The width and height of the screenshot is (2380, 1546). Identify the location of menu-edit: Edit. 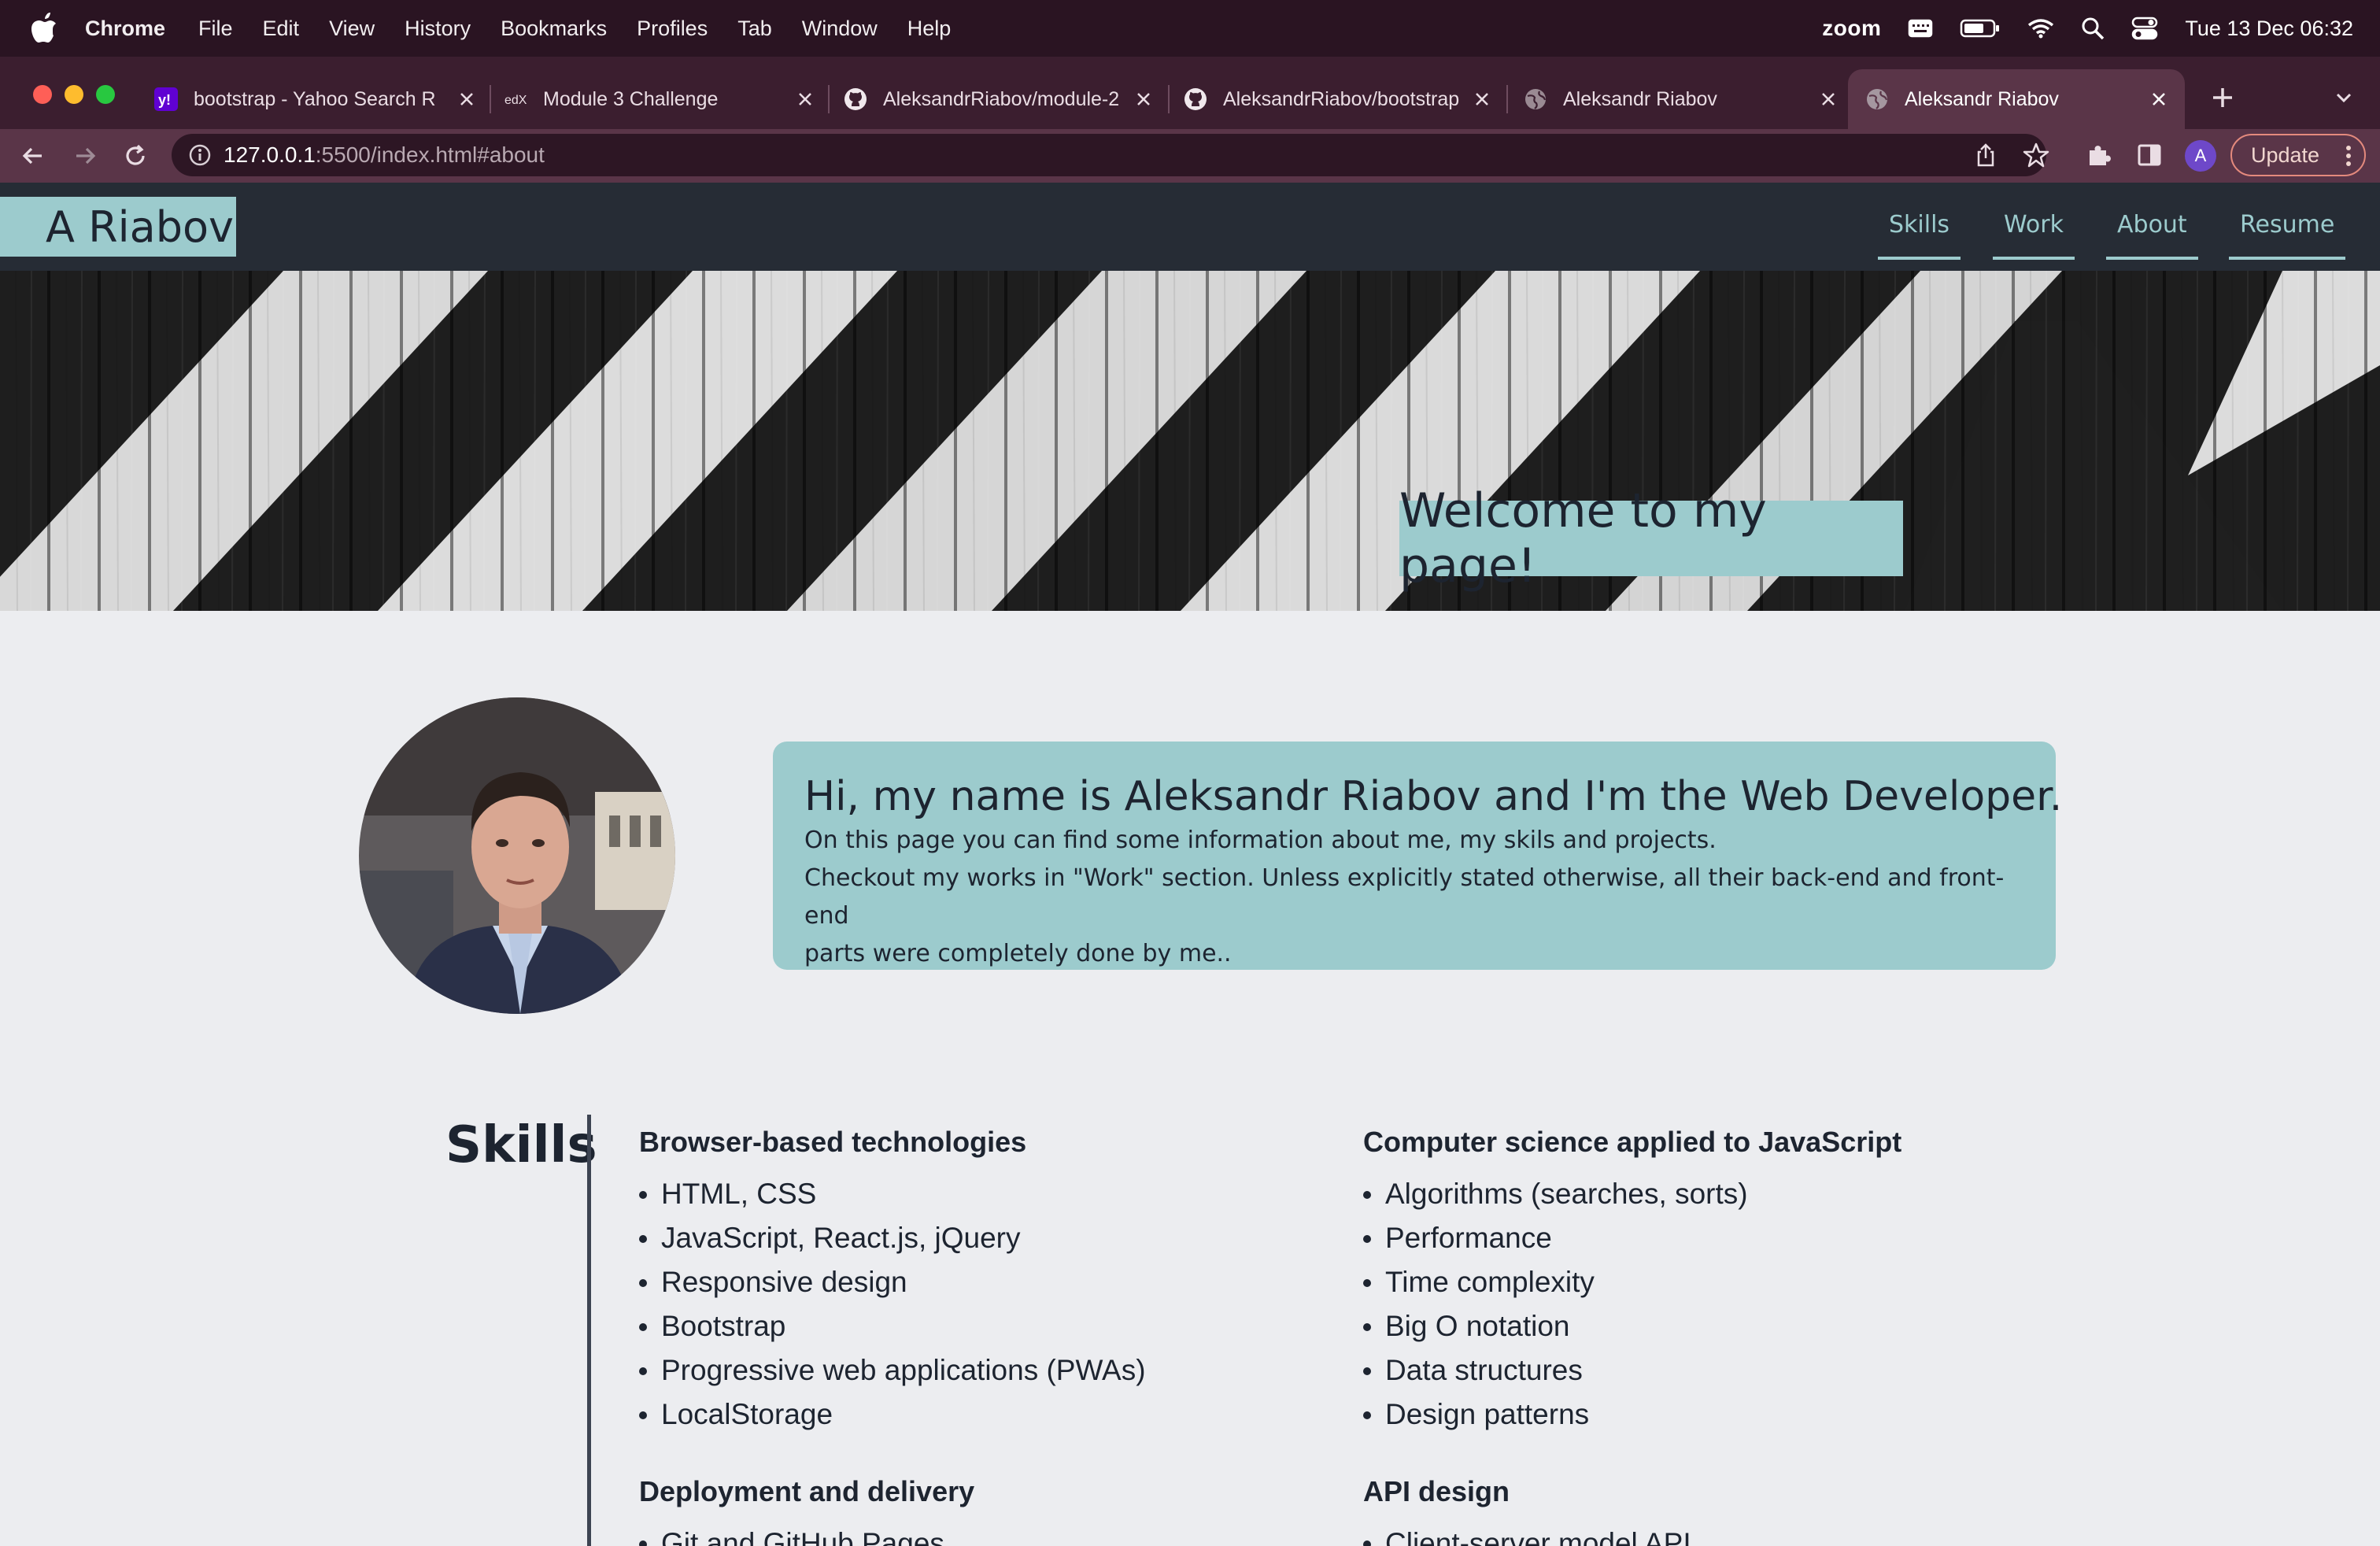
(281, 29).